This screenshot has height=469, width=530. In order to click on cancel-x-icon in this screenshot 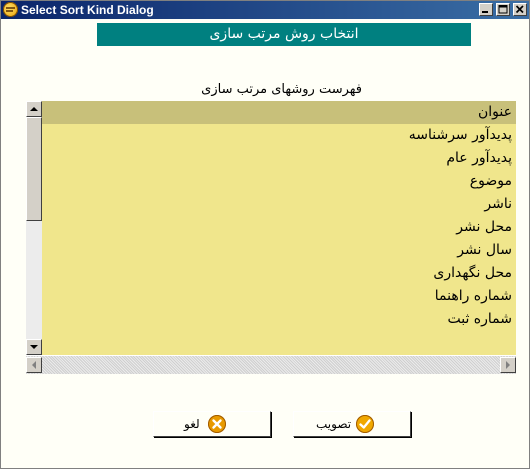, I will do `click(217, 424)`.